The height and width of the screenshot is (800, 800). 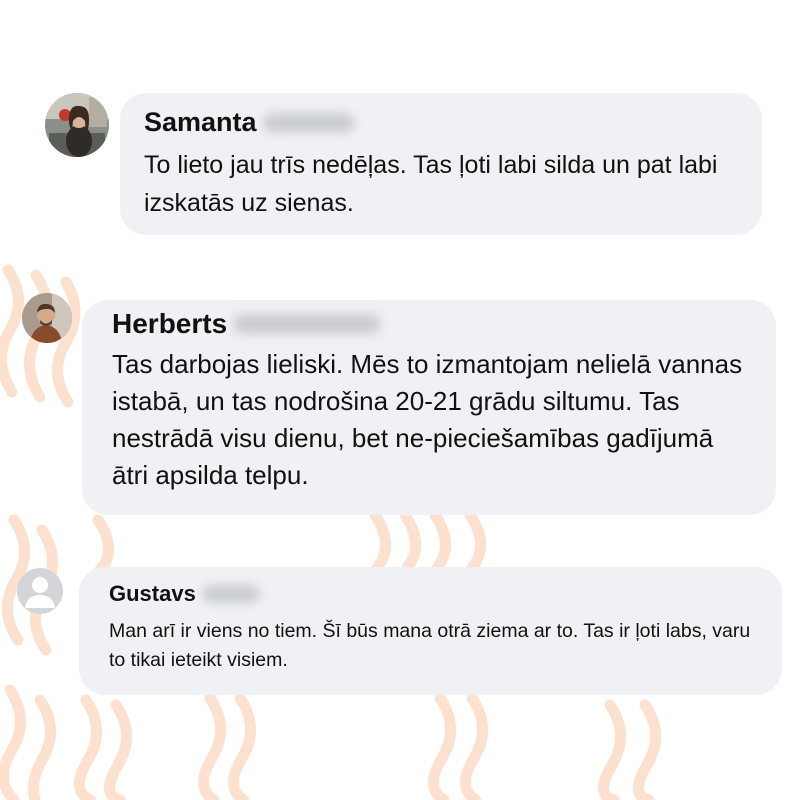 I want to click on author-name: Samanta, so click(x=200, y=122).